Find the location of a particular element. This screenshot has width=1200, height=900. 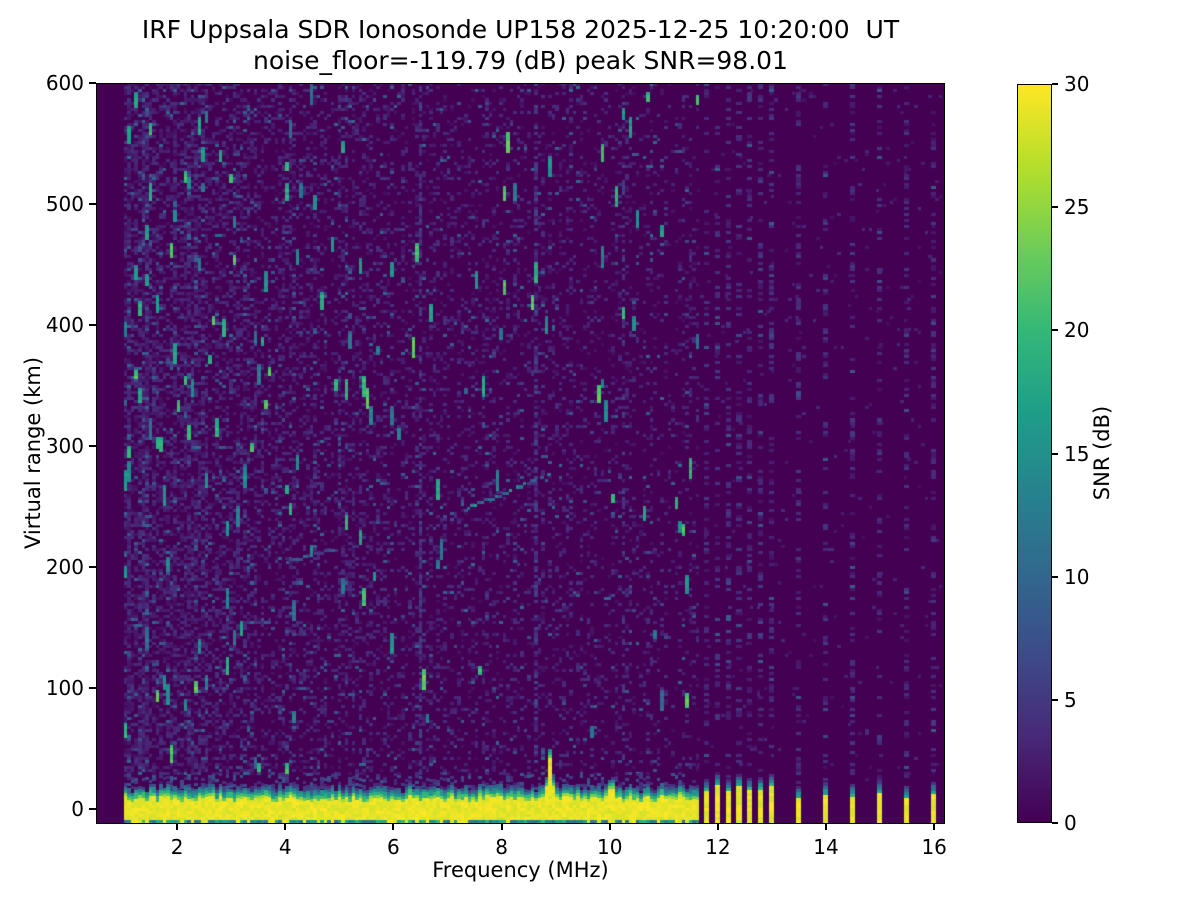

colorbar-tick-label: 30 is located at coordinates (1077, 84).